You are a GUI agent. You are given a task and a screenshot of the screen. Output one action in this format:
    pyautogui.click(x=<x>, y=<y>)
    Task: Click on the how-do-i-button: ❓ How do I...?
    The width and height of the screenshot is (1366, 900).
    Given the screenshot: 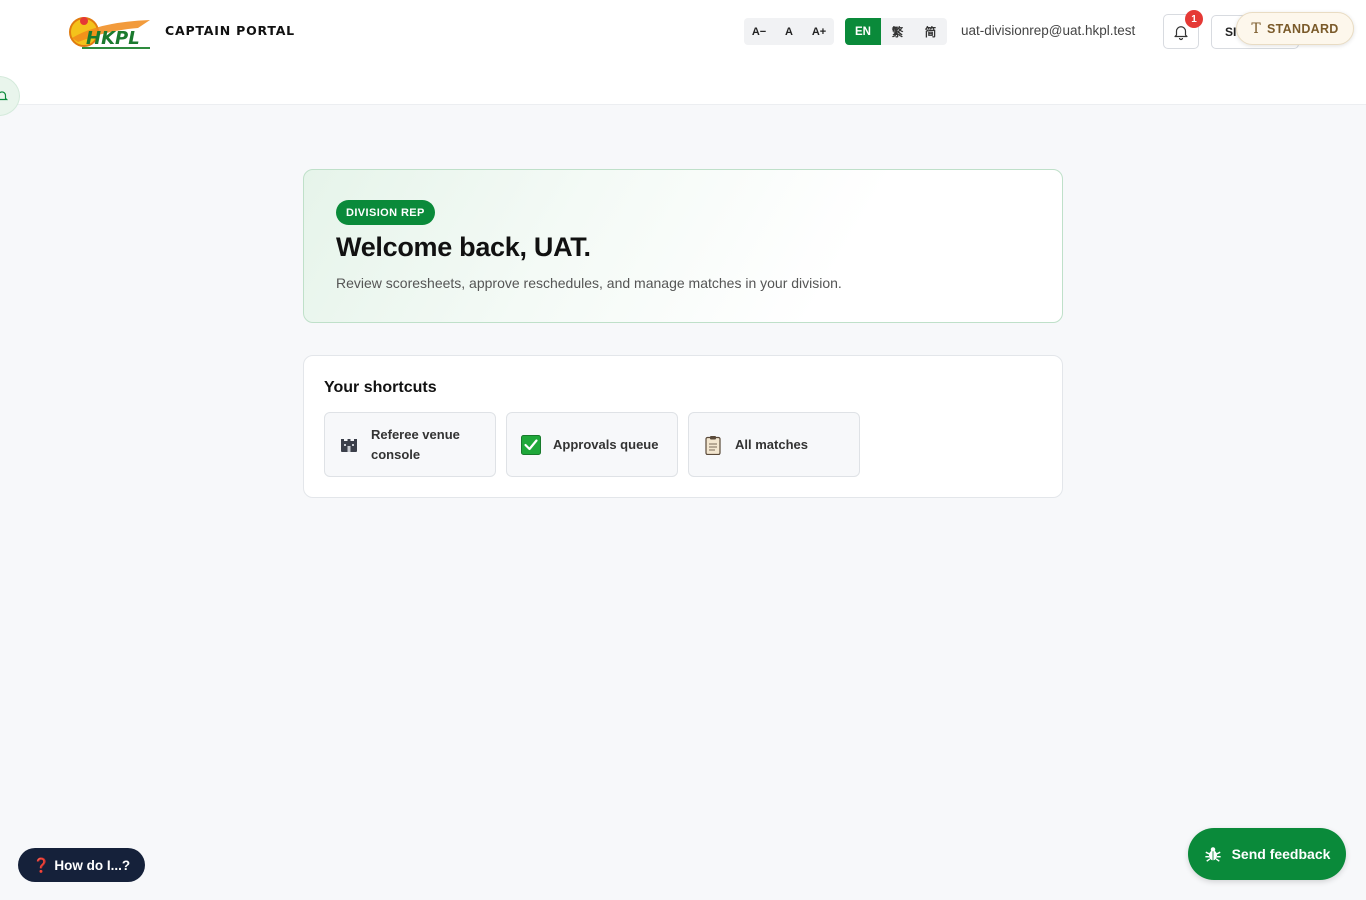 What is the action you would take?
    pyautogui.click(x=81, y=865)
    